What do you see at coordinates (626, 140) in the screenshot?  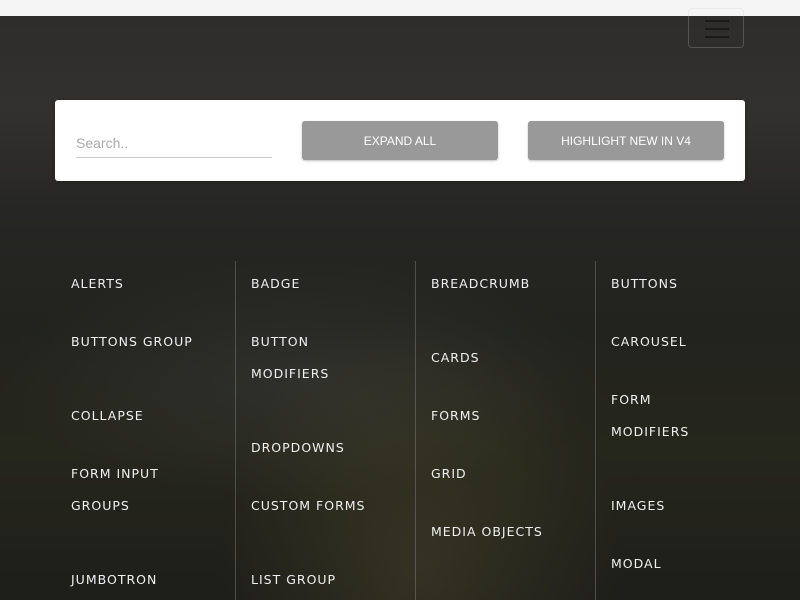 I see `highlight-new-button: HIGHLIGHT NEW IN V4` at bounding box center [626, 140].